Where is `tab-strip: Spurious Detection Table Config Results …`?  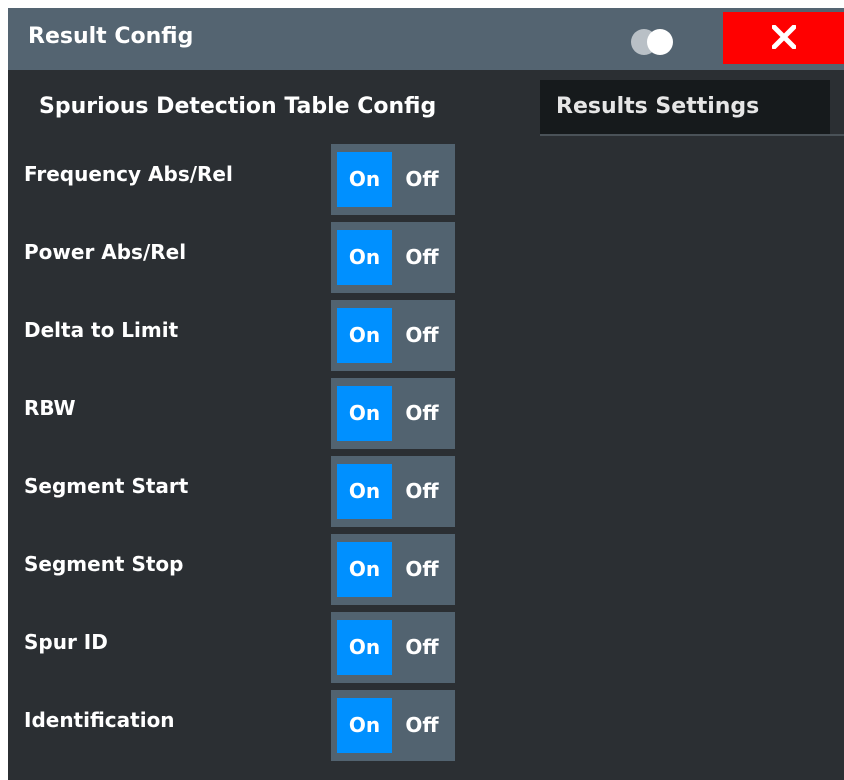 tab-strip: Spurious Detection Table Config Results … is located at coordinates (426, 104).